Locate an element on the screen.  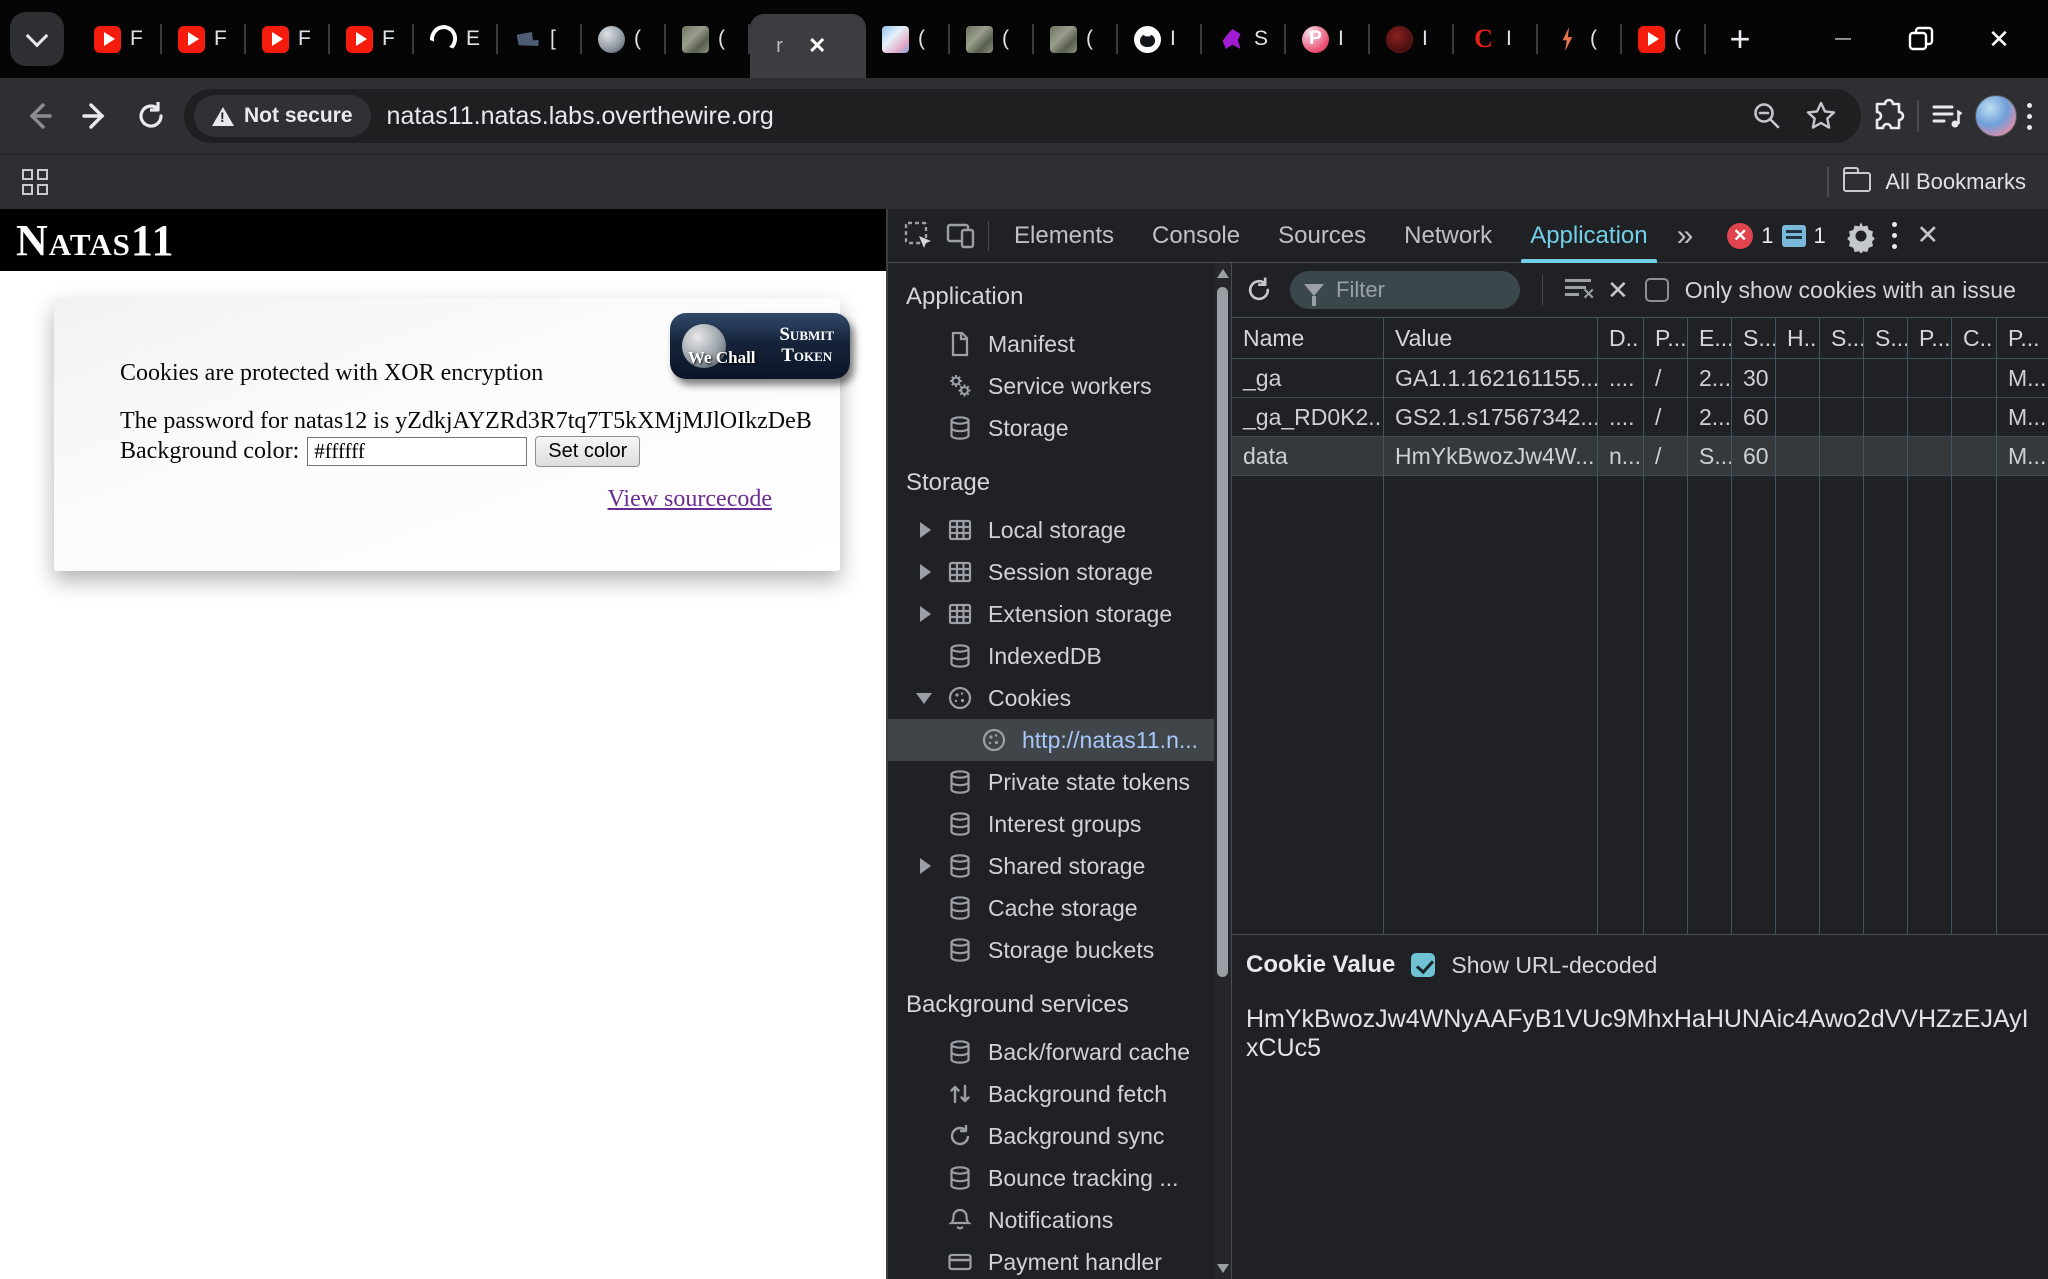
devtools-settings-button is located at coordinates (1861, 236).